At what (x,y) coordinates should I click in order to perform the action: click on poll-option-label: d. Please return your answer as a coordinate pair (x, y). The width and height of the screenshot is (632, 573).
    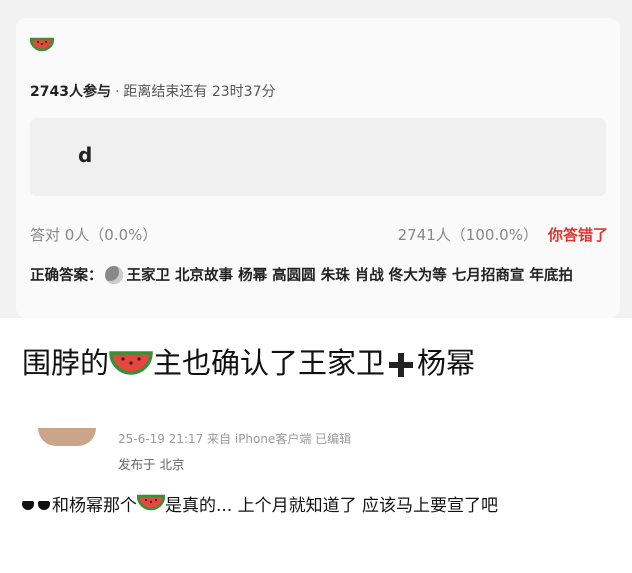
    Looking at the image, I should click on (85, 155).